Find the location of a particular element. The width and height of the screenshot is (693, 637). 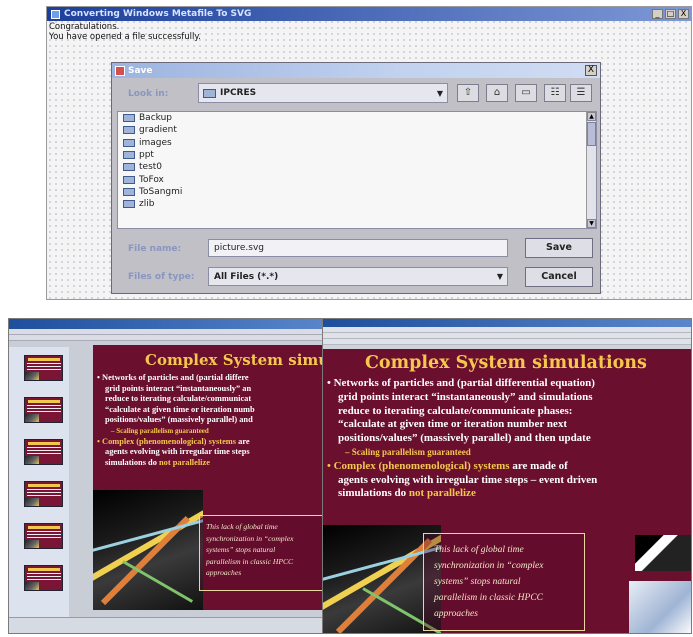

file-name: ppt is located at coordinates (146, 155).